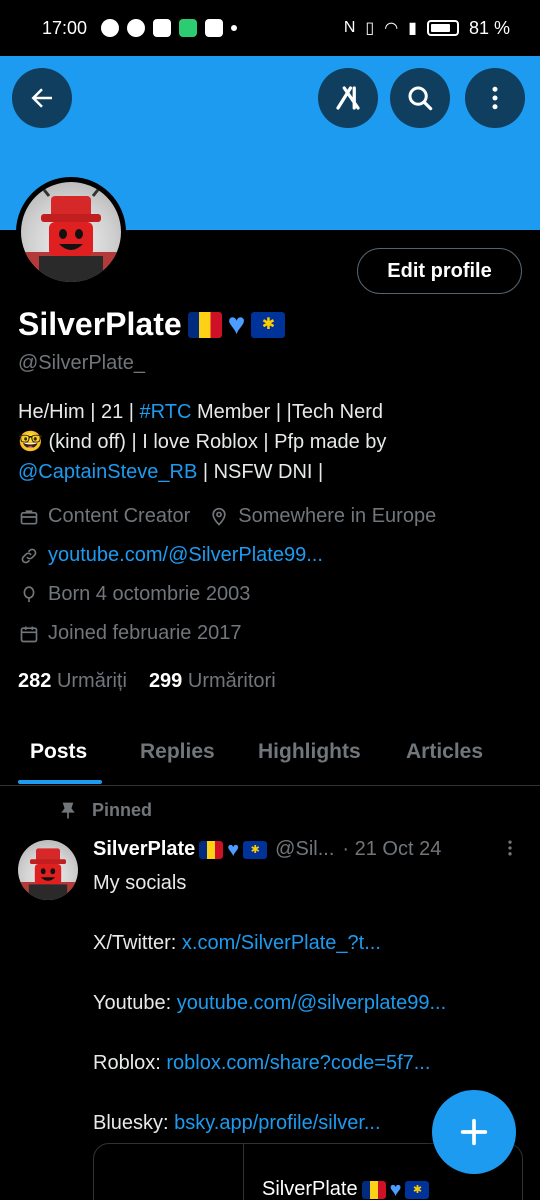 The image size is (540, 1200). I want to click on profile-meta-row-1: Content Creator Somewhere in Europe, so click(227, 516).